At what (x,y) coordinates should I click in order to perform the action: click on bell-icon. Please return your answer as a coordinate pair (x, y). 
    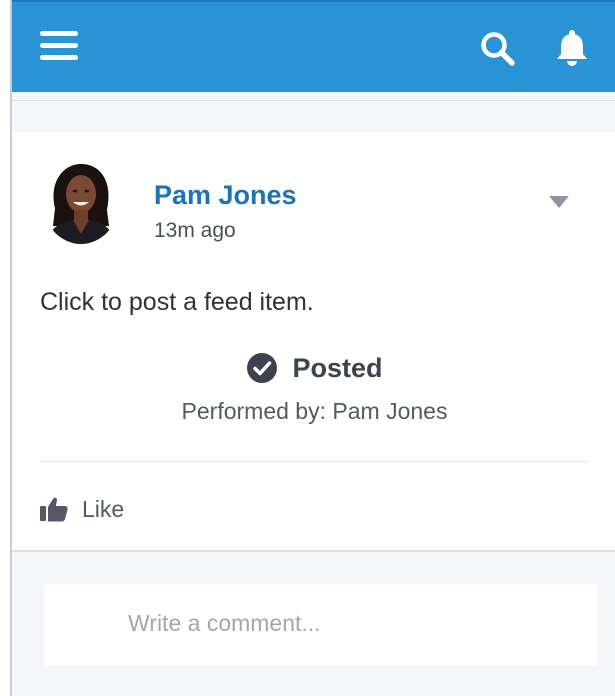
    Looking at the image, I should click on (572, 48).